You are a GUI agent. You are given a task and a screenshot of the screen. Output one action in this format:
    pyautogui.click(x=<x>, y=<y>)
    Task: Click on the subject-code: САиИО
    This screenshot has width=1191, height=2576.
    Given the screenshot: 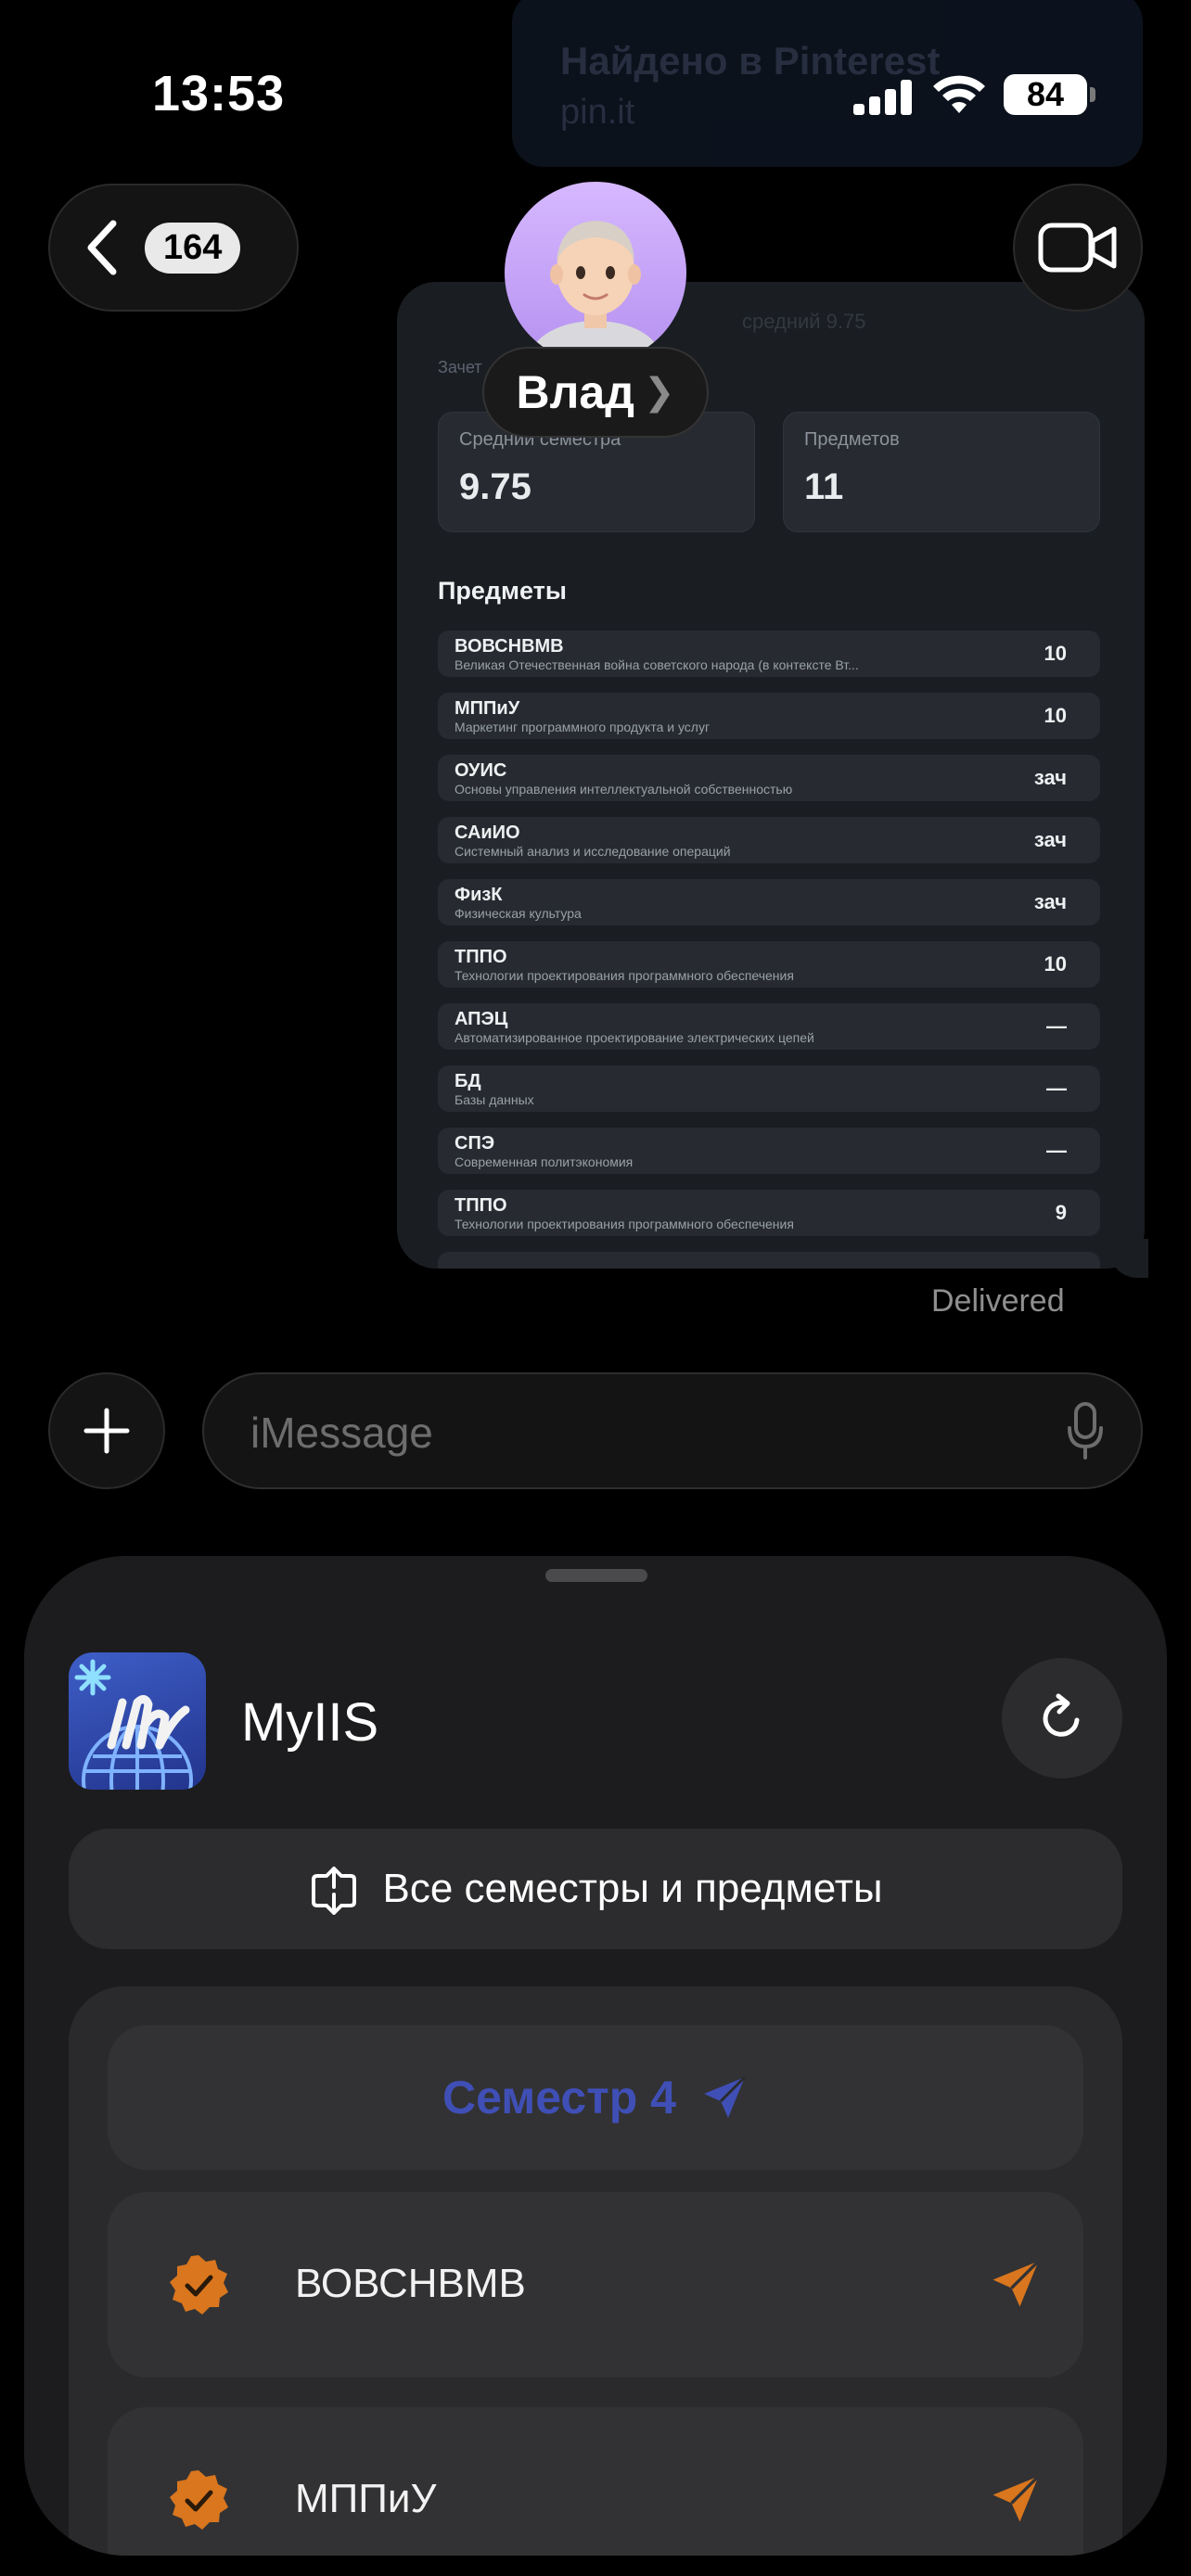 What is the action you would take?
    pyautogui.click(x=488, y=833)
    